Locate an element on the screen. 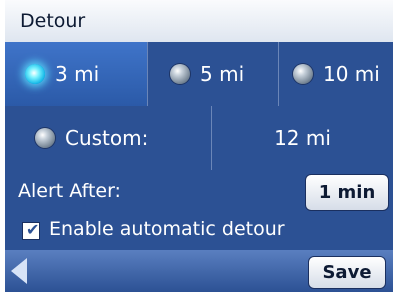 This screenshot has width=398, height=292. page-title: Detour is located at coordinates (53, 21).